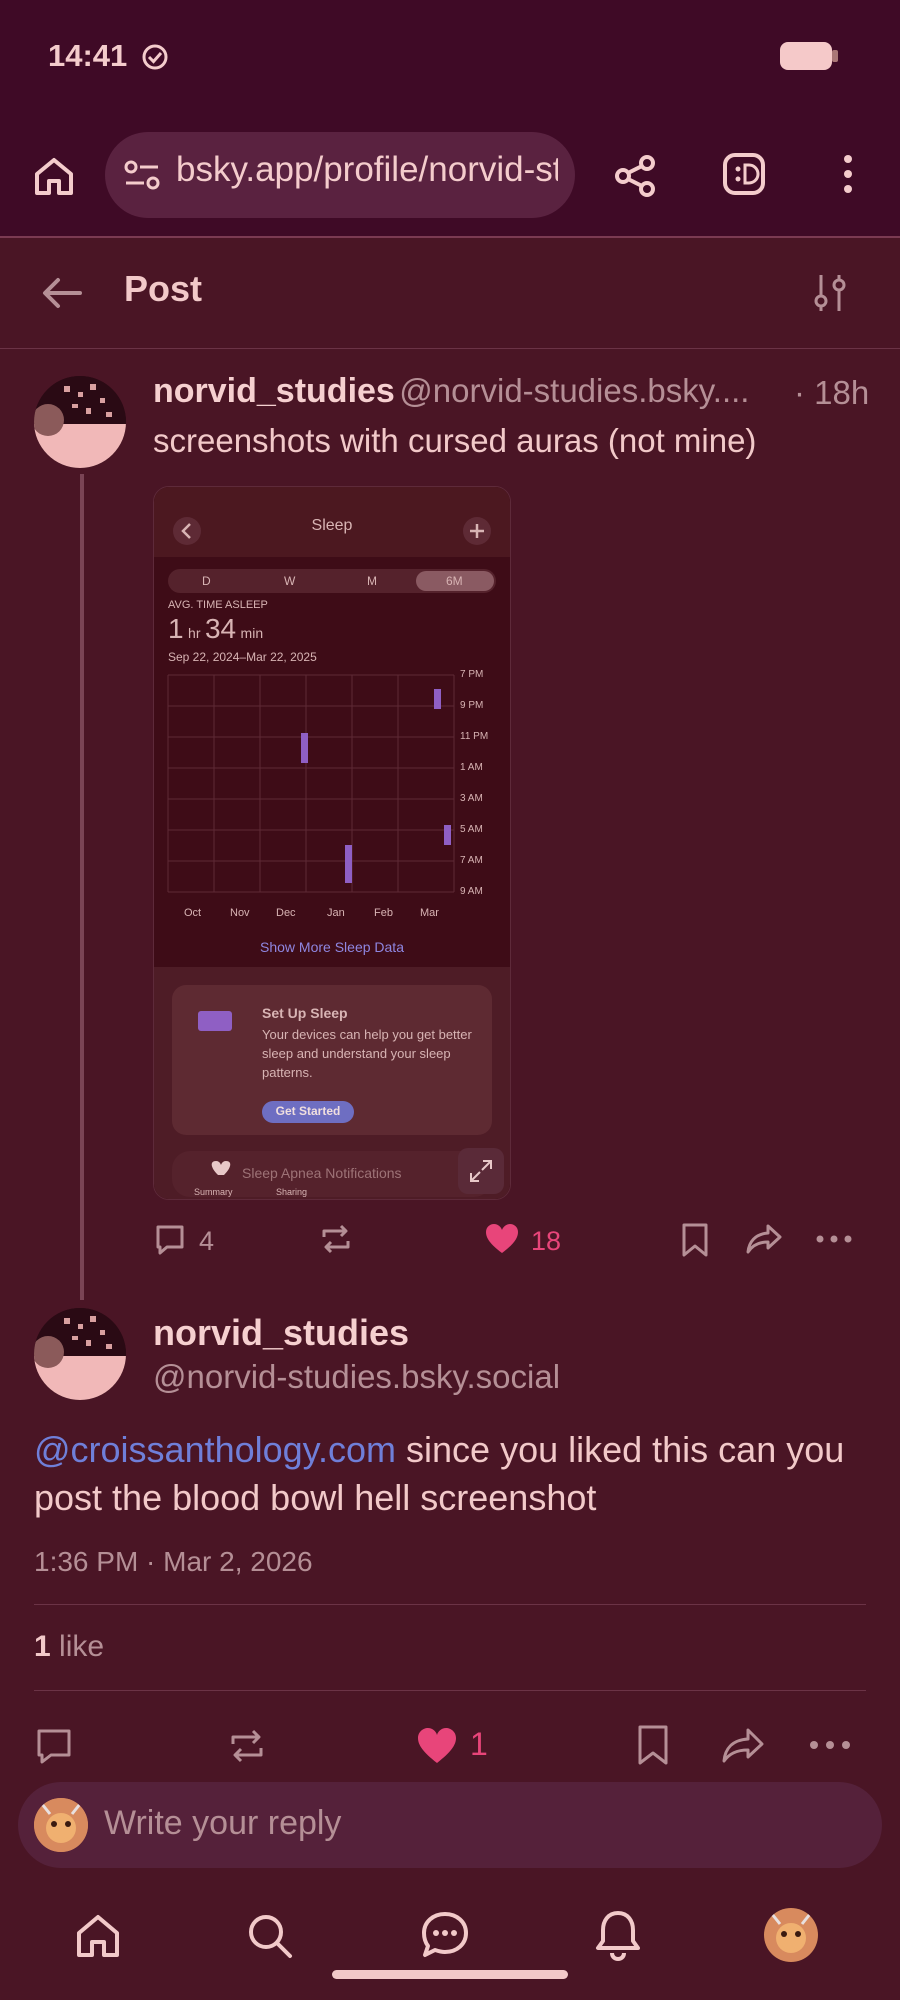 This screenshot has height=2000, width=900. What do you see at coordinates (474, 736) in the screenshot?
I see `shot-ytick: 11 PM` at bounding box center [474, 736].